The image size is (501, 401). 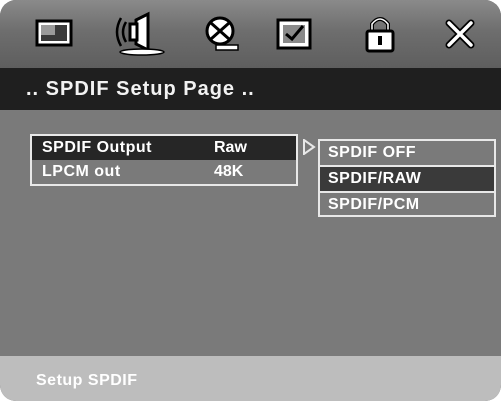 I want to click on status-text: Setup SPDIF, so click(x=87, y=380).